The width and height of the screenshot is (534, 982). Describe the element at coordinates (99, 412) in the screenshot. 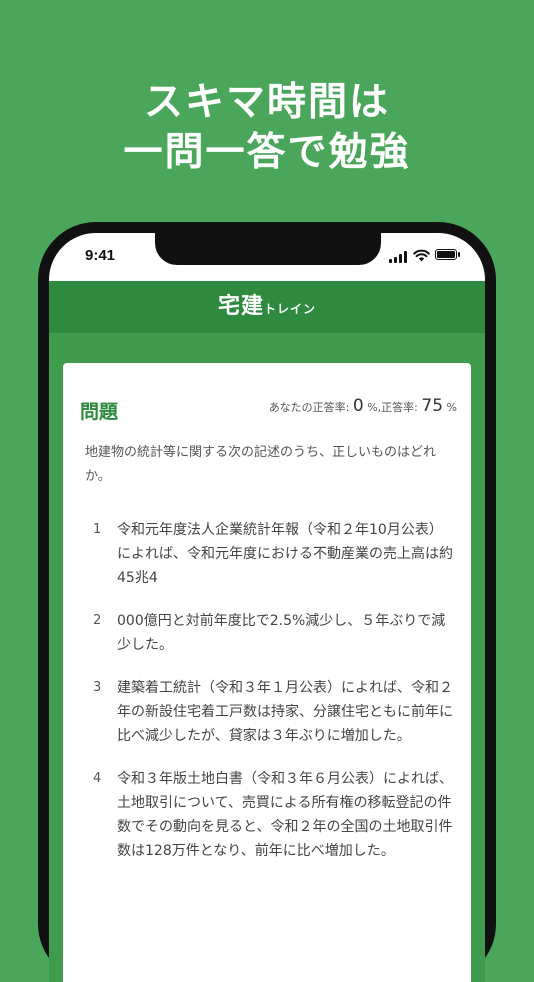

I see `question-title: 問題` at that location.